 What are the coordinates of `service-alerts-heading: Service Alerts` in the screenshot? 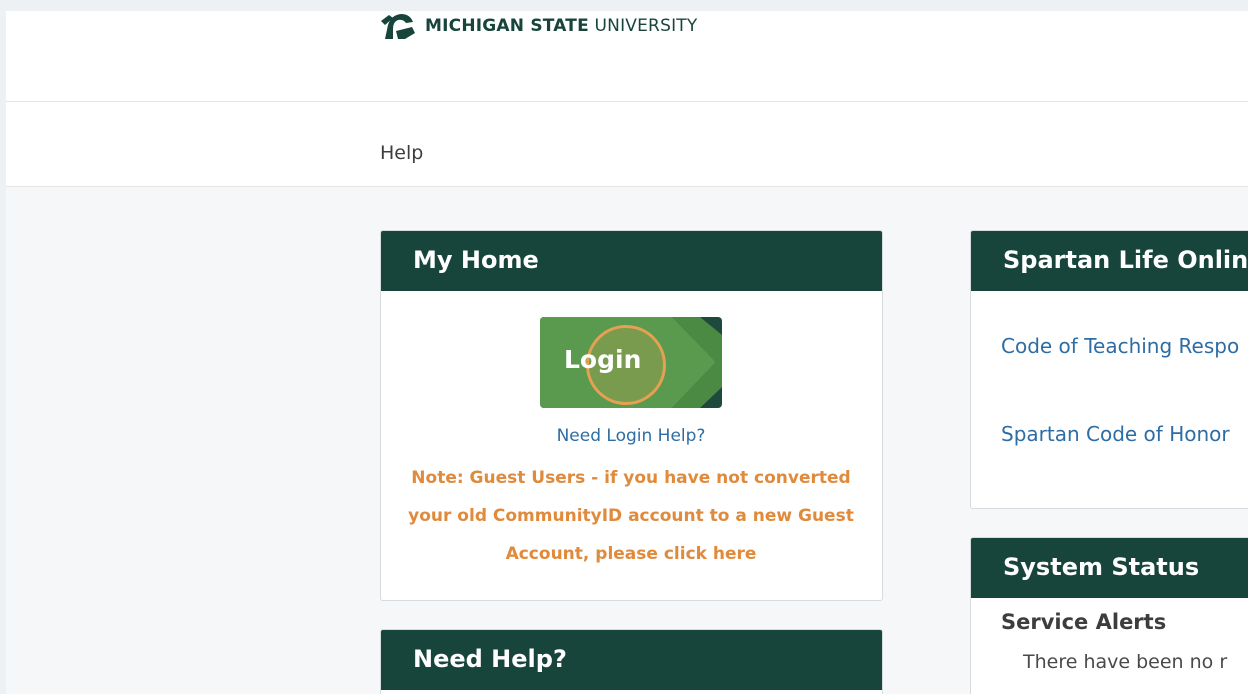 It's located at (1084, 622).